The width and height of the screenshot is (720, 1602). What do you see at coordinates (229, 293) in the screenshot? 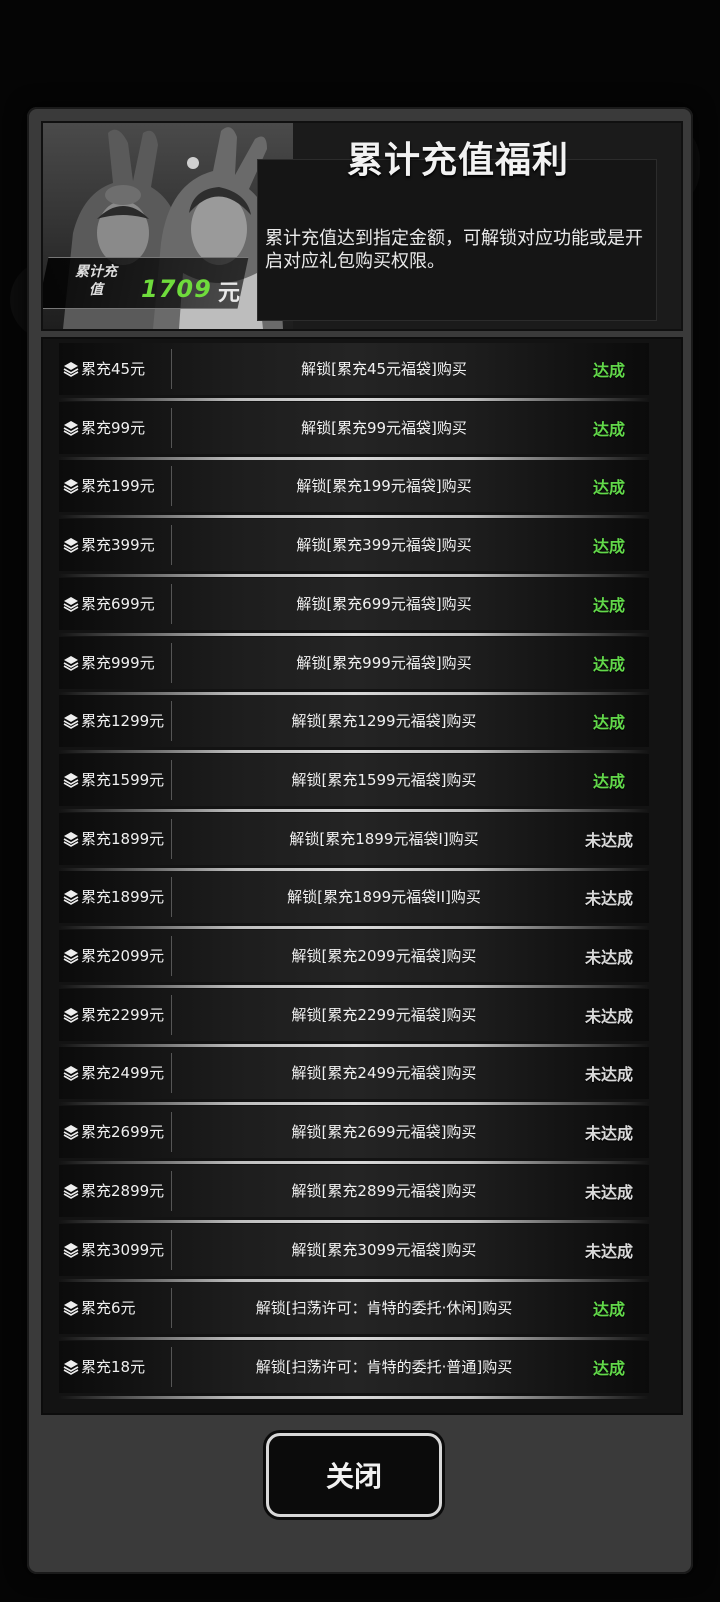
I see `amount-unit: 元` at bounding box center [229, 293].